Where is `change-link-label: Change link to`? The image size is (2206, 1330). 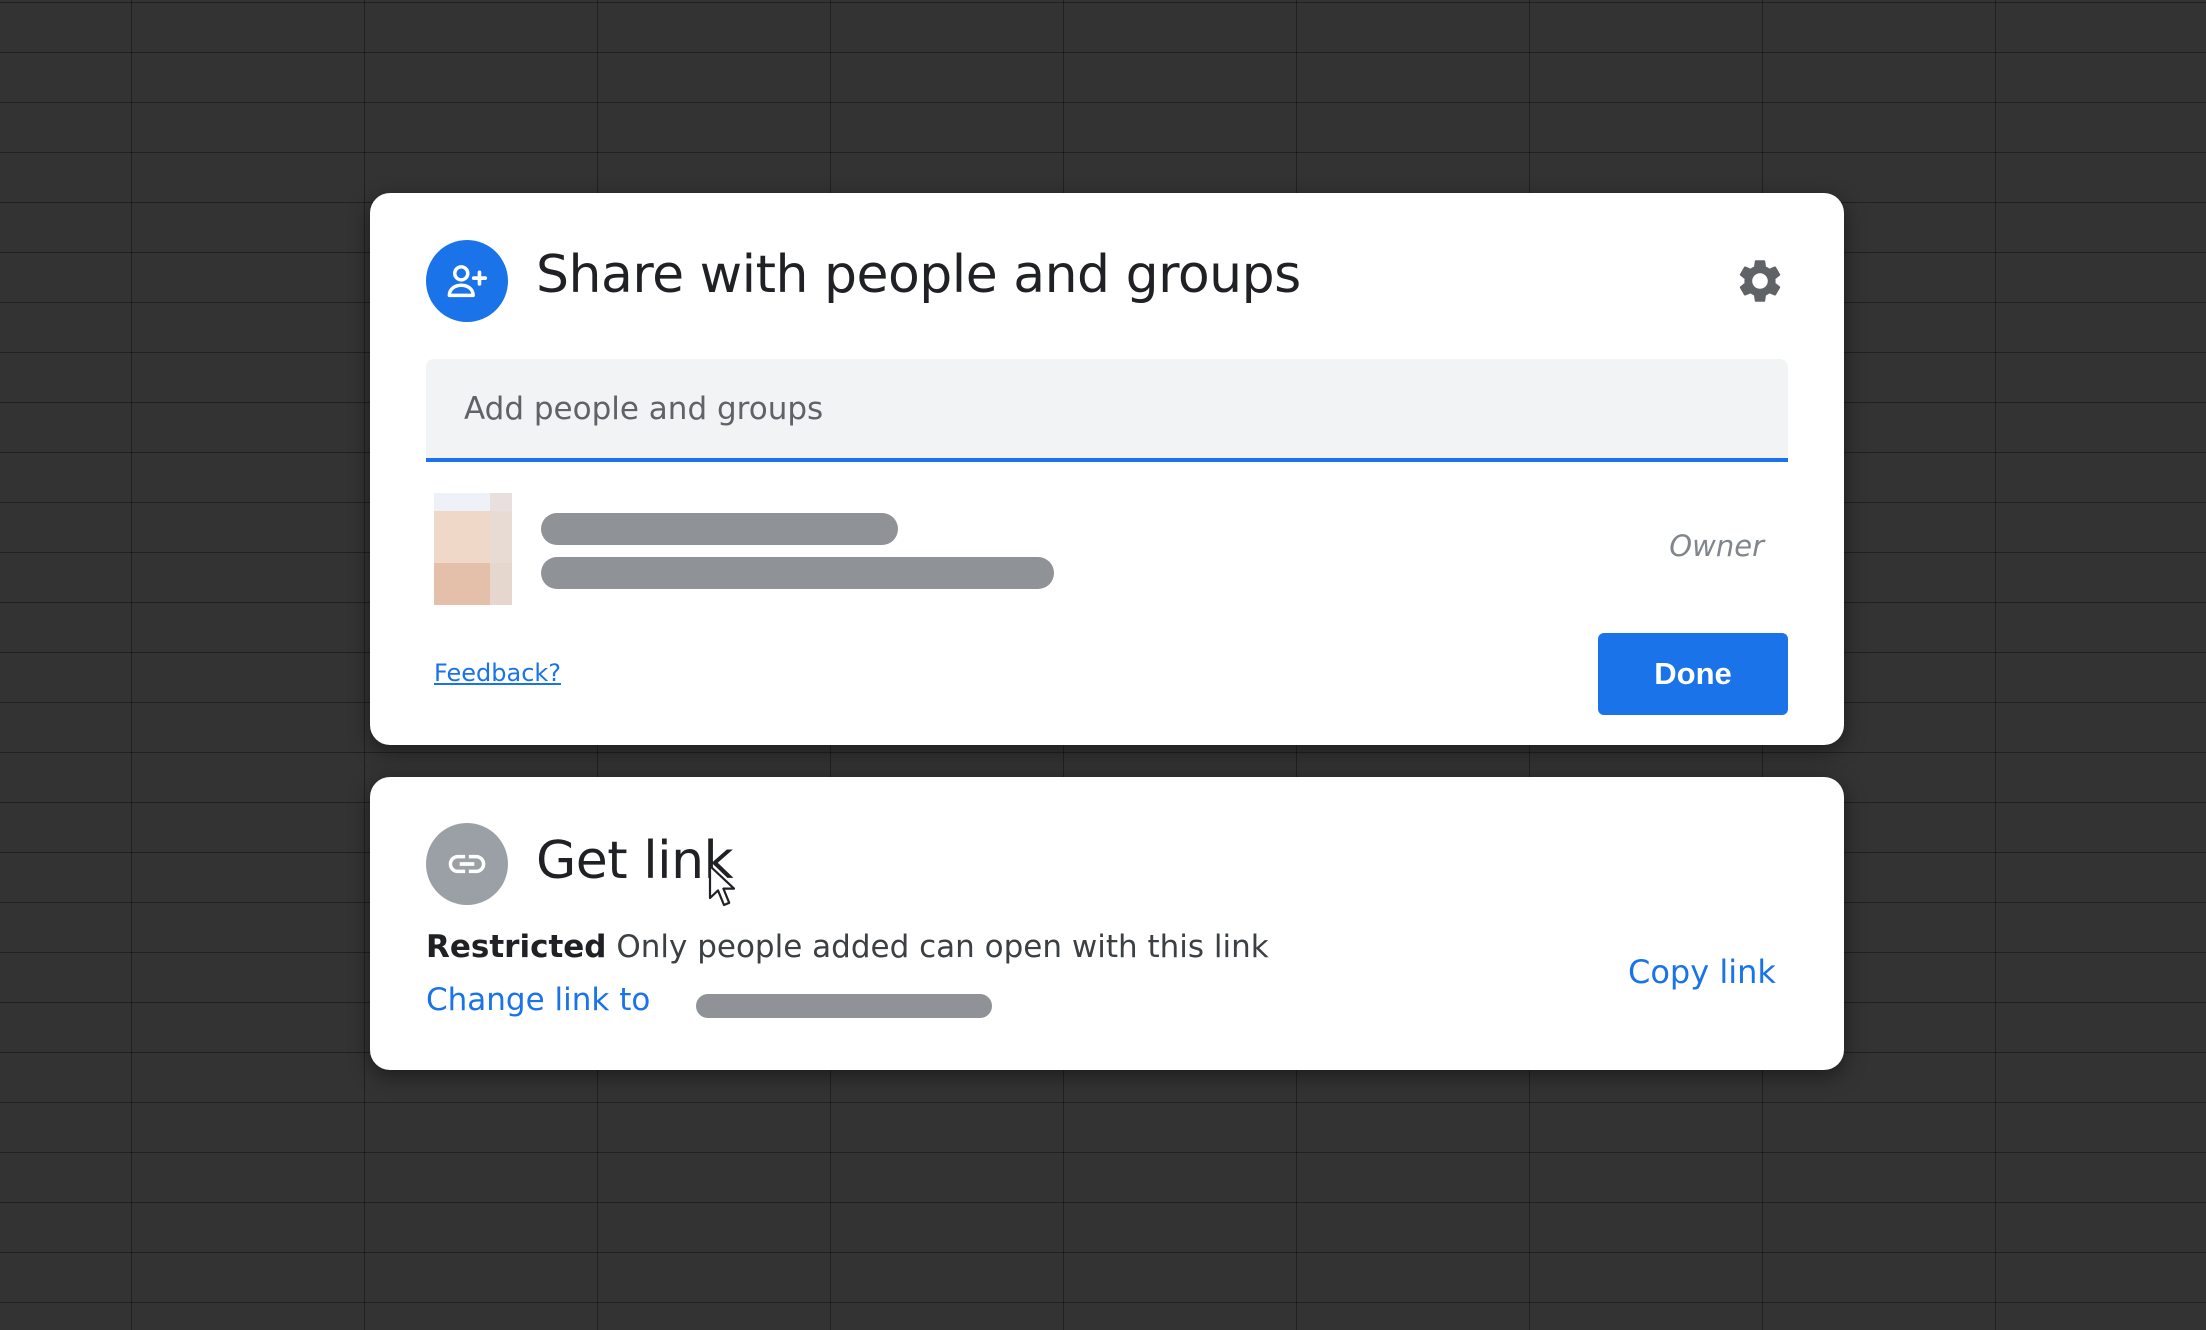 change-link-label: Change link to is located at coordinates (538, 1000).